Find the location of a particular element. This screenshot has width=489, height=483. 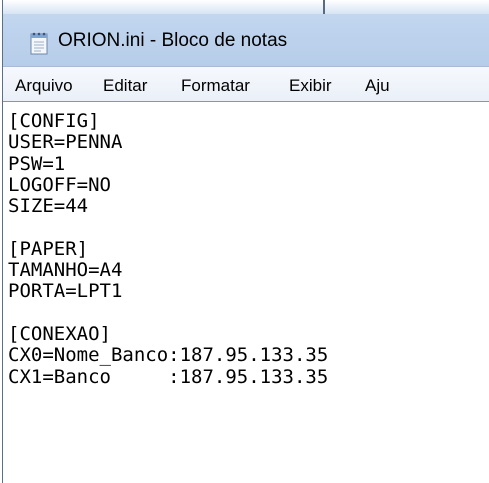

window-title: ORION.ini - Bloco de notas is located at coordinates (173, 40).